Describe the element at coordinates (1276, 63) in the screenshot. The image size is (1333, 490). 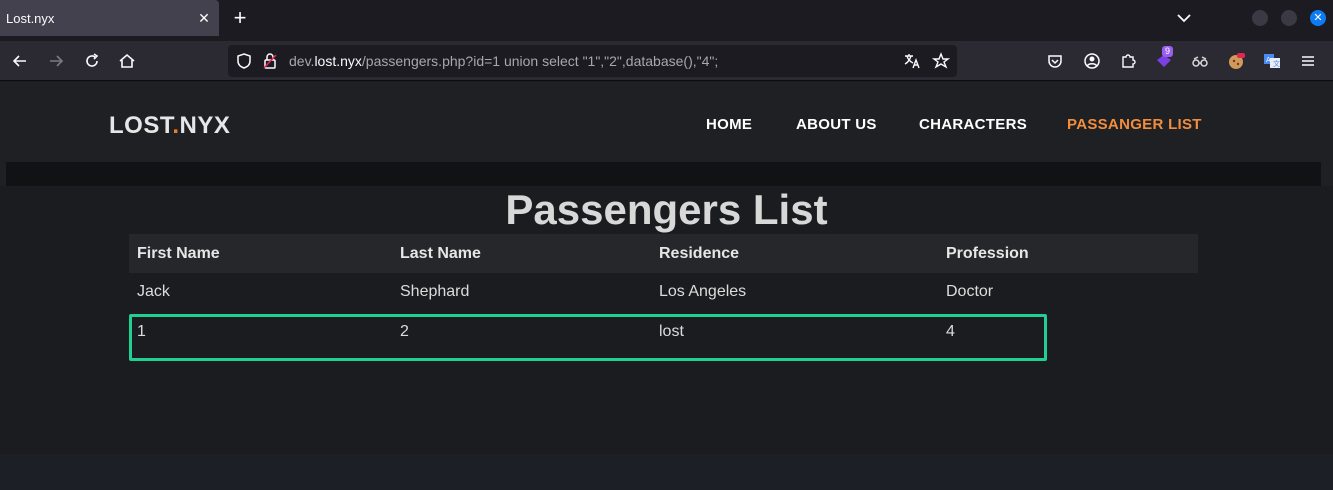
I see `svg-text: 文` at that location.